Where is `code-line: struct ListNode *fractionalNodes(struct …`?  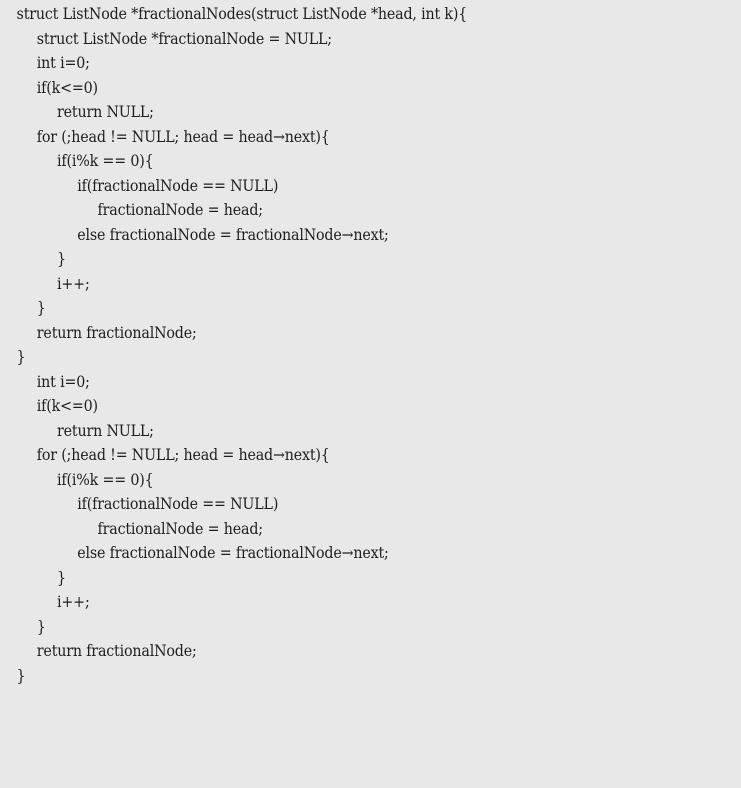
code-line: struct ListNode *fractionalNodes(struct … is located at coordinates (242, 14).